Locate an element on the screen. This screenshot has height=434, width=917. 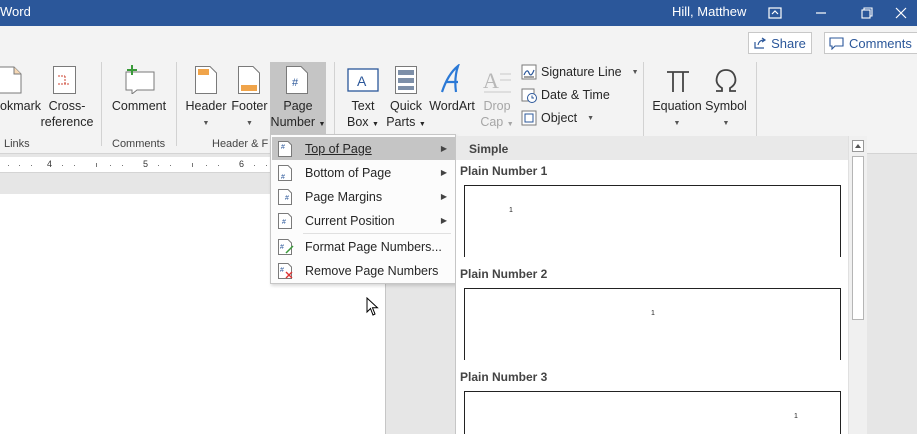
header-label: Header is located at coordinates (206, 106).